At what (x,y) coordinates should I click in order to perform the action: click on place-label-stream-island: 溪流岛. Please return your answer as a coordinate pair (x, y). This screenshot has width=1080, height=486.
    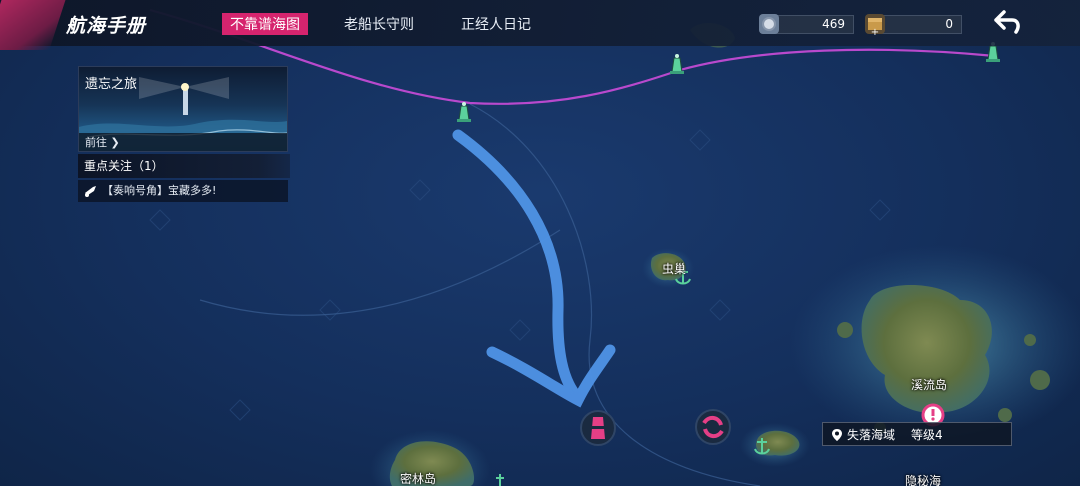
    Looking at the image, I should click on (929, 385).